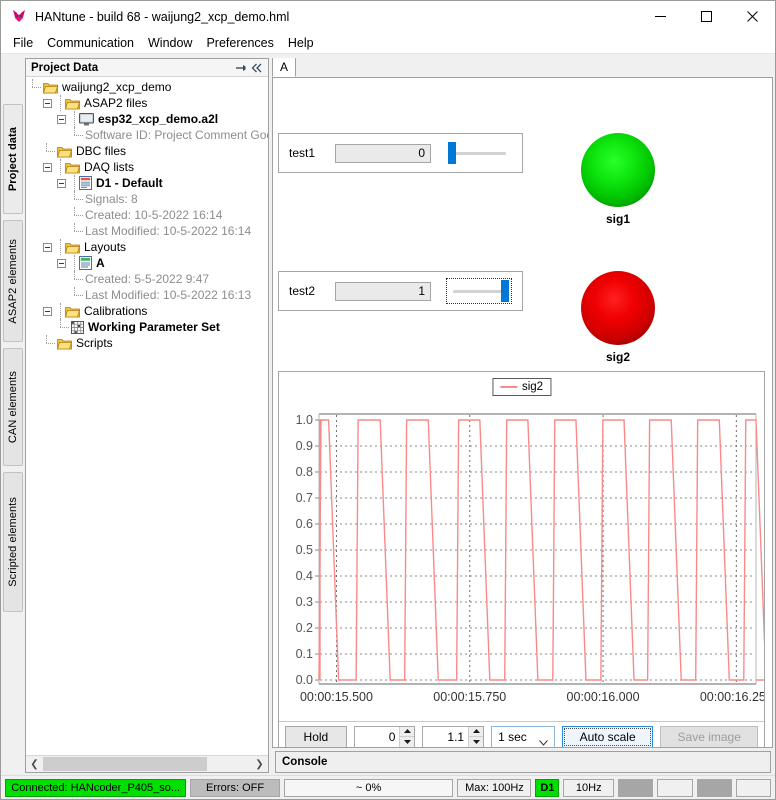 This screenshot has width=776, height=800. I want to click on y-min-up-arrow, so click(407, 731).